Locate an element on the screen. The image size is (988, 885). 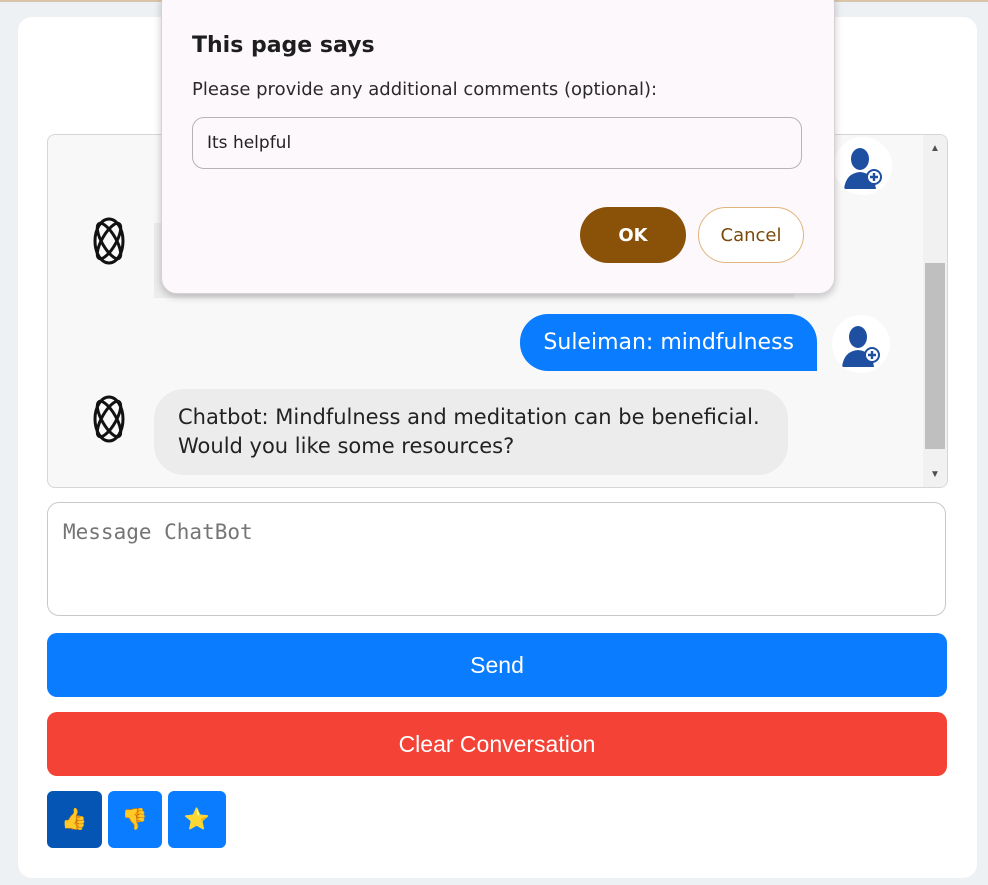
thumbs-down-icon: 👎 is located at coordinates (135, 819).